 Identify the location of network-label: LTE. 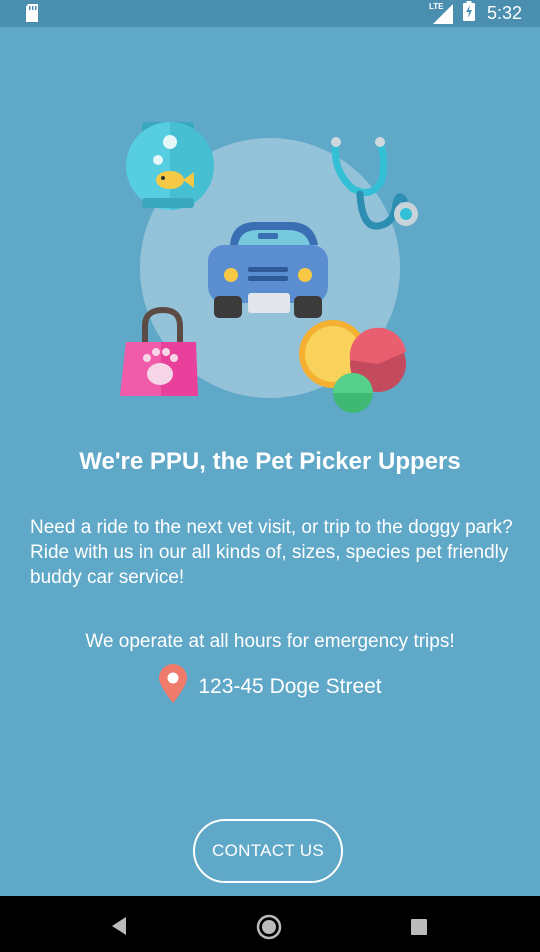
(436, 6).